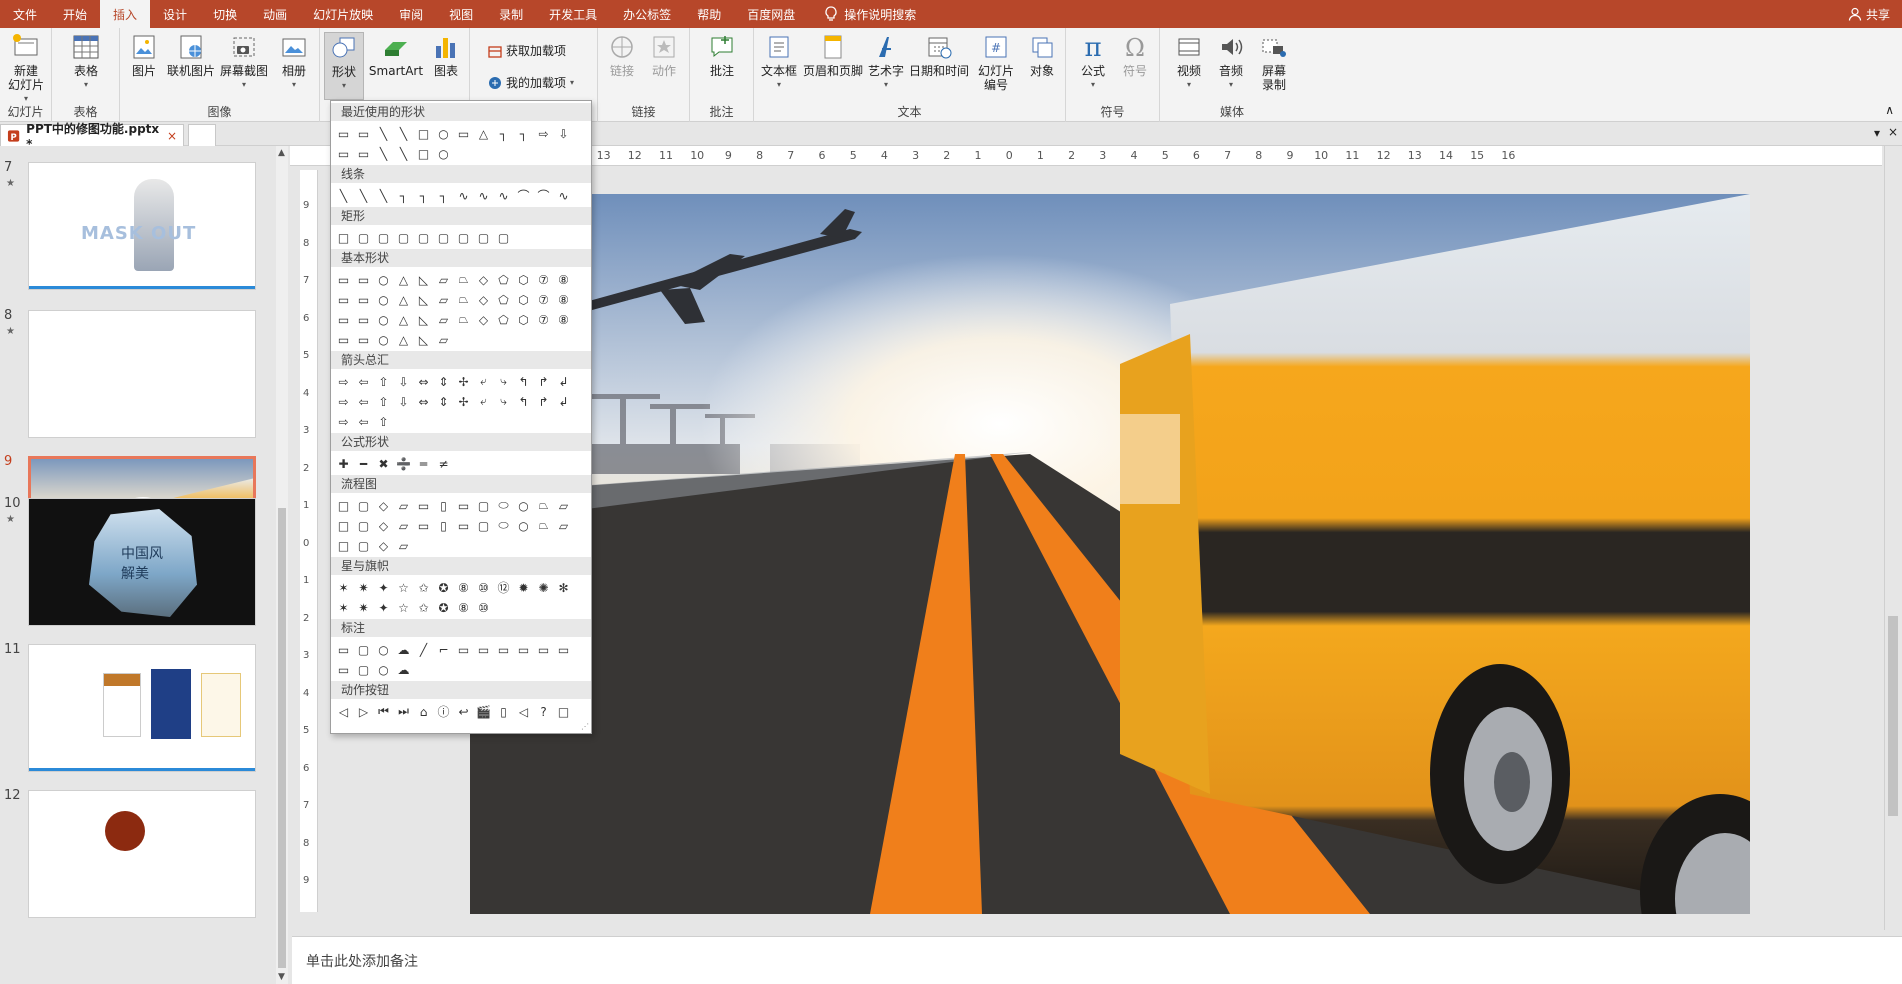 The height and width of the screenshot is (984, 1902). Describe the element at coordinates (1889, 110) in the screenshot. I see `collapse-ribbon-icon: ∧` at that location.